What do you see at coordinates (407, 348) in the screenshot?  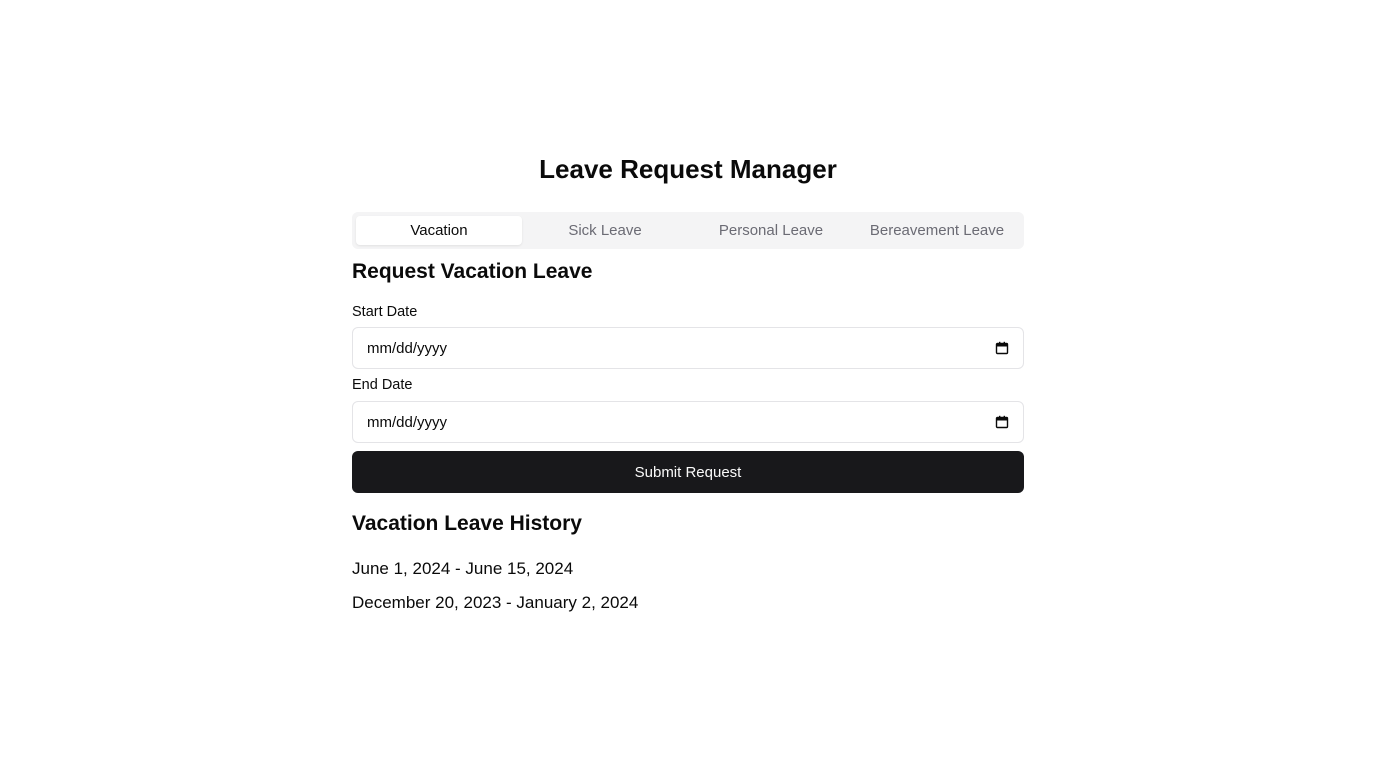 I see `start-date-placeholder: mm/dd/yyyy` at bounding box center [407, 348].